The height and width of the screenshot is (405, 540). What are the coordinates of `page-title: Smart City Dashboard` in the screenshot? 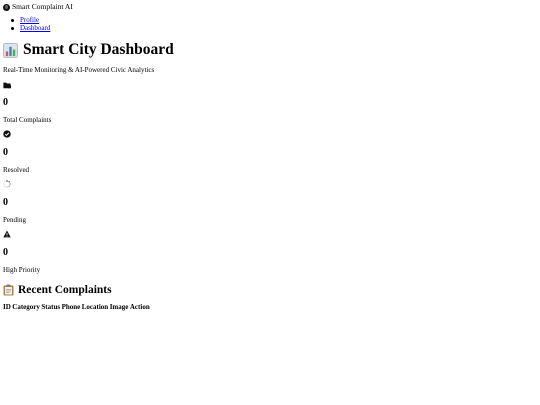 It's located at (88, 50).